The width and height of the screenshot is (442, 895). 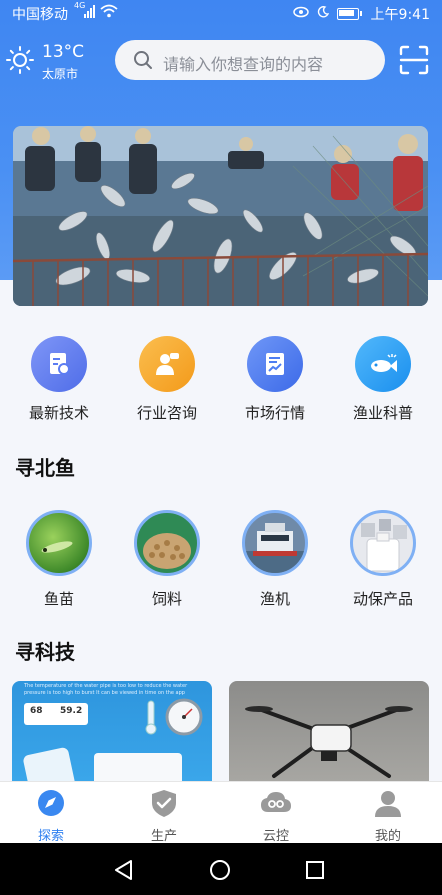 What do you see at coordinates (315, 872) in the screenshot?
I see `recents-icon` at bounding box center [315, 872].